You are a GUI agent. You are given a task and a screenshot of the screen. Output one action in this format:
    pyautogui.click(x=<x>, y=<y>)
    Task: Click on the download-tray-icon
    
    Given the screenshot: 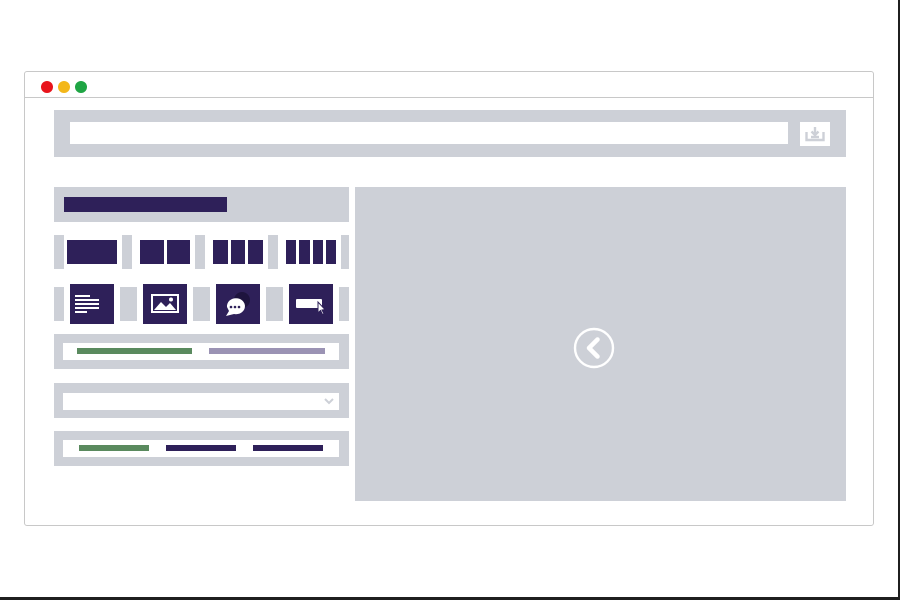 What is the action you would take?
    pyautogui.click(x=815, y=134)
    